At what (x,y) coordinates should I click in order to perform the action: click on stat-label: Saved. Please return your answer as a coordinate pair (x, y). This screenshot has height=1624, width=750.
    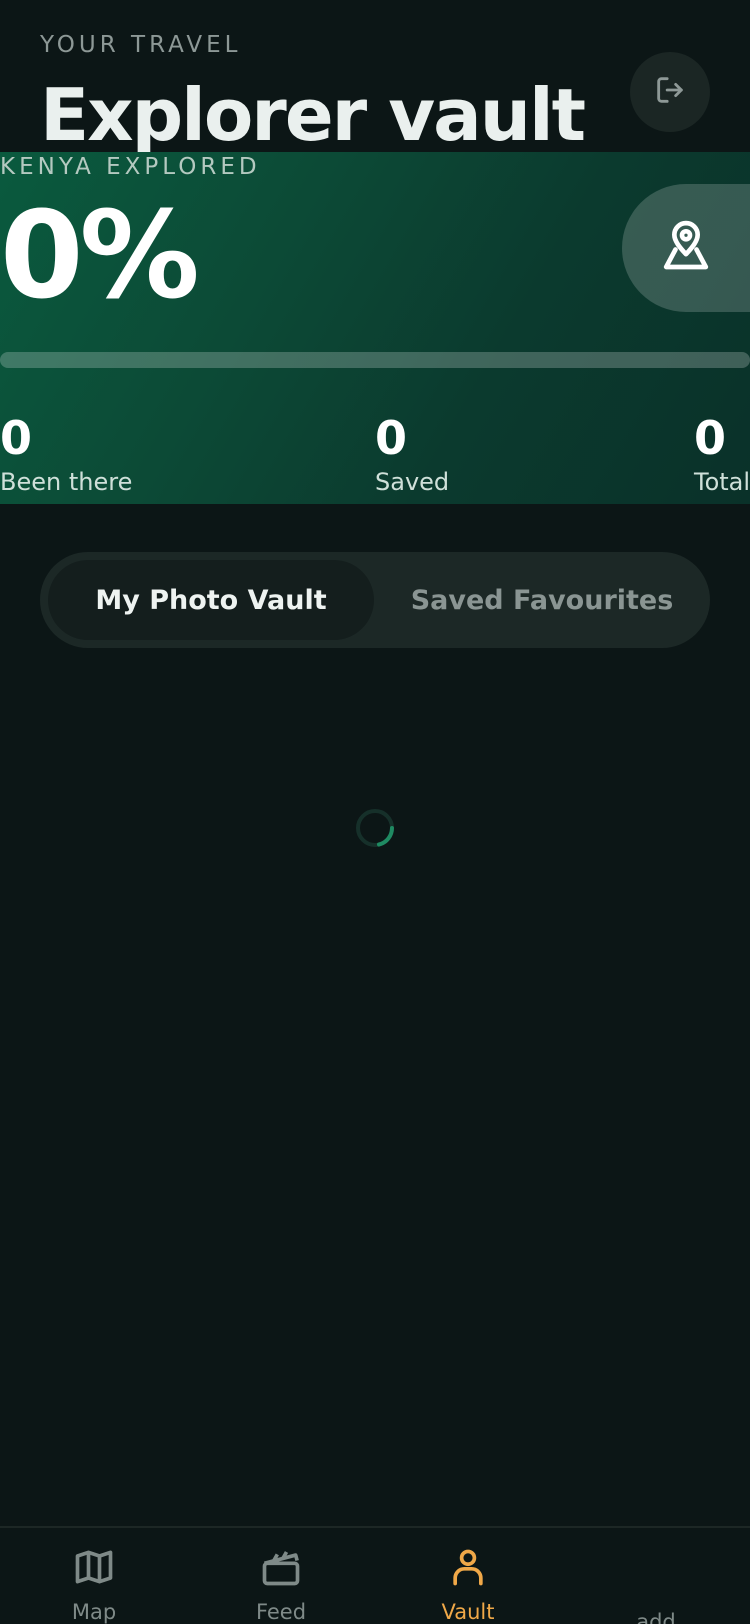
    Looking at the image, I should click on (412, 482).